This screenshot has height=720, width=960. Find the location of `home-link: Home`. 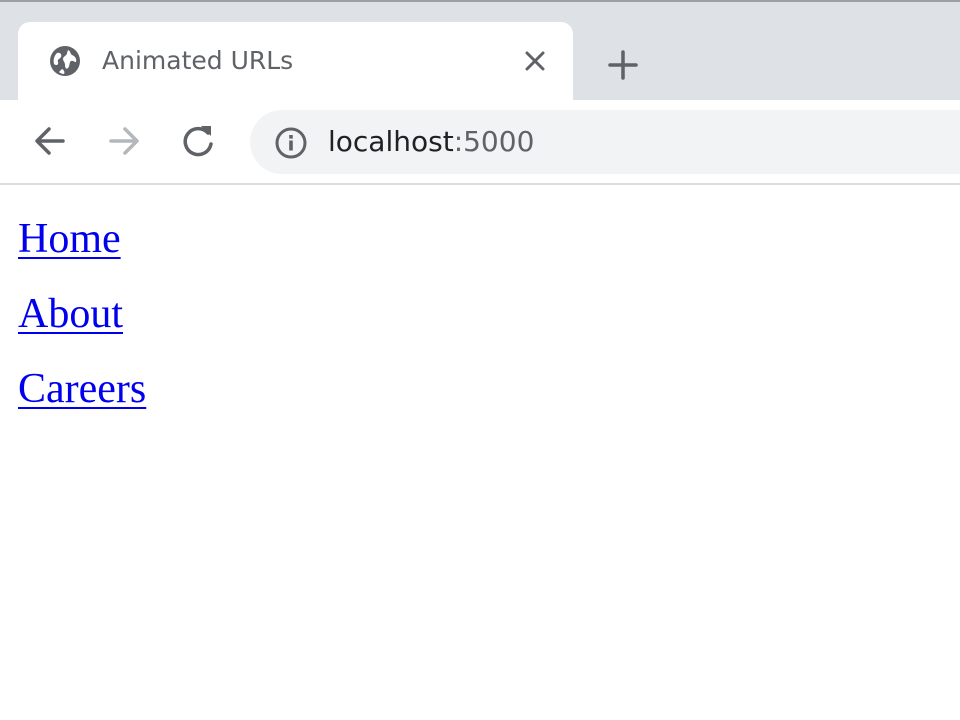

home-link: Home is located at coordinates (82, 239).